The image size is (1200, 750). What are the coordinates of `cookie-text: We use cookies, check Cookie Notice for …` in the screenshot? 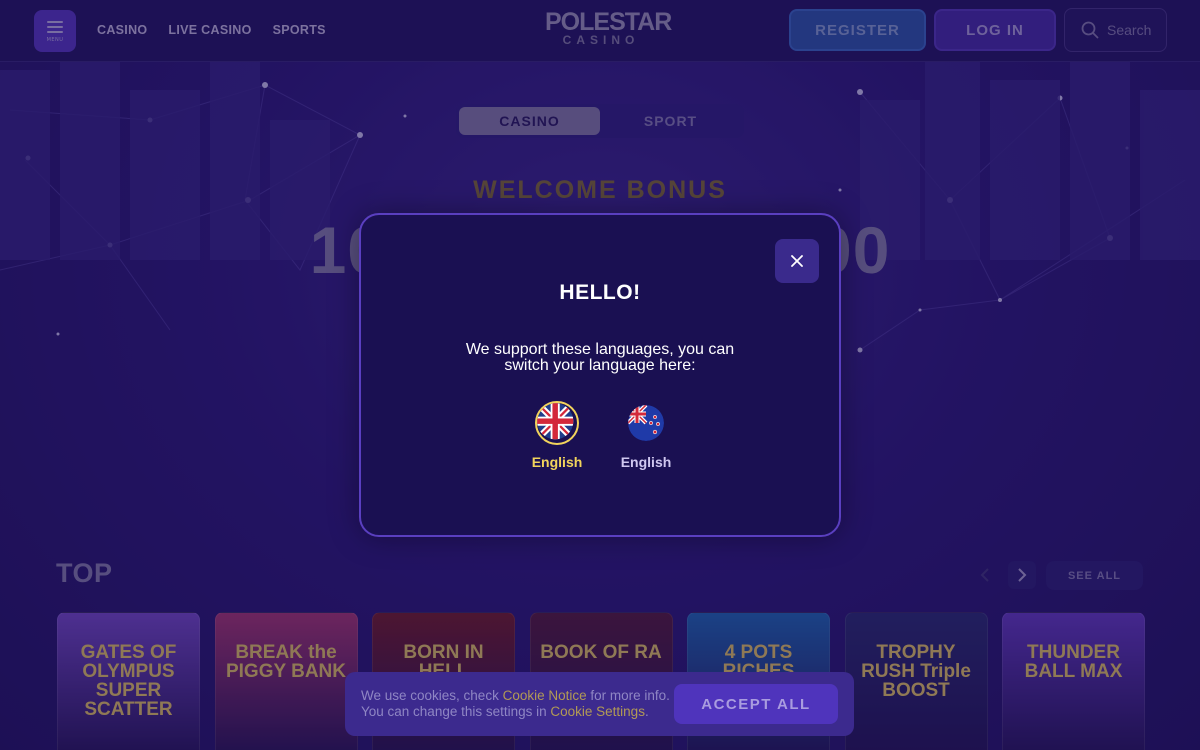 It's located at (521, 704).